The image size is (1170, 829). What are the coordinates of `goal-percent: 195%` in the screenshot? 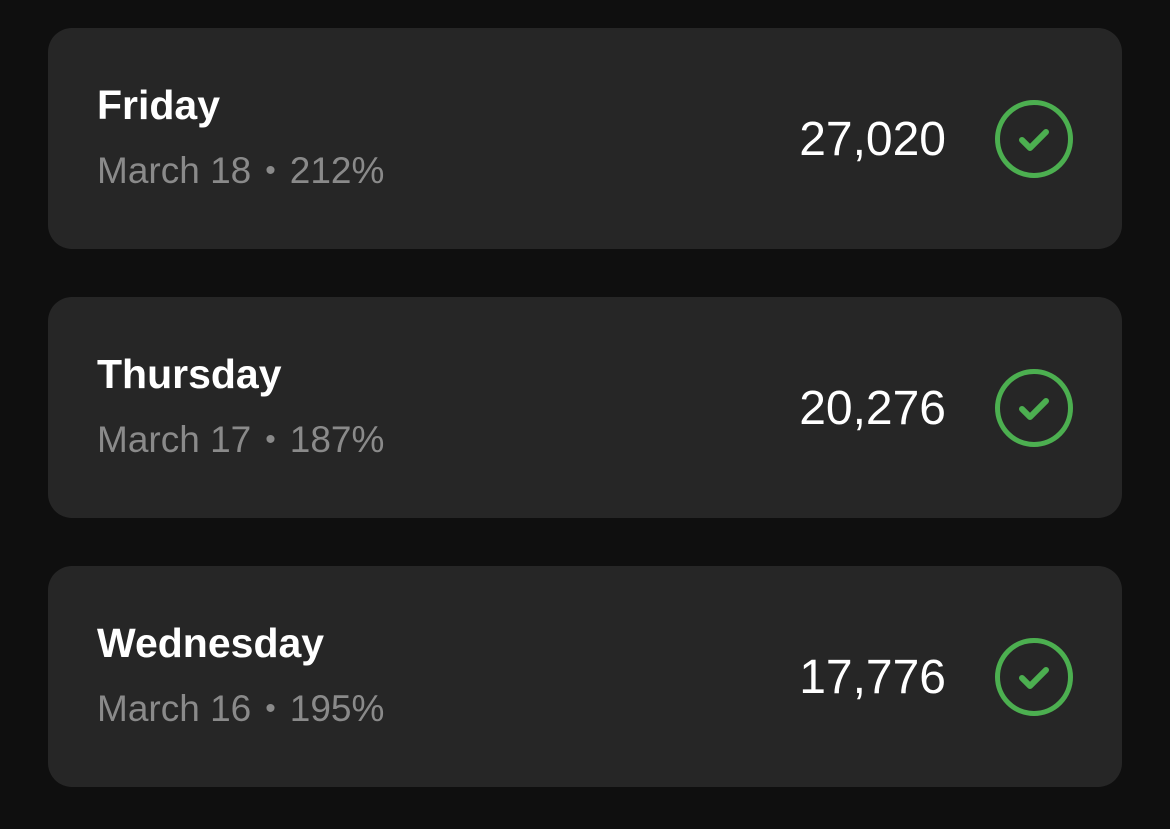 It's located at (337, 708).